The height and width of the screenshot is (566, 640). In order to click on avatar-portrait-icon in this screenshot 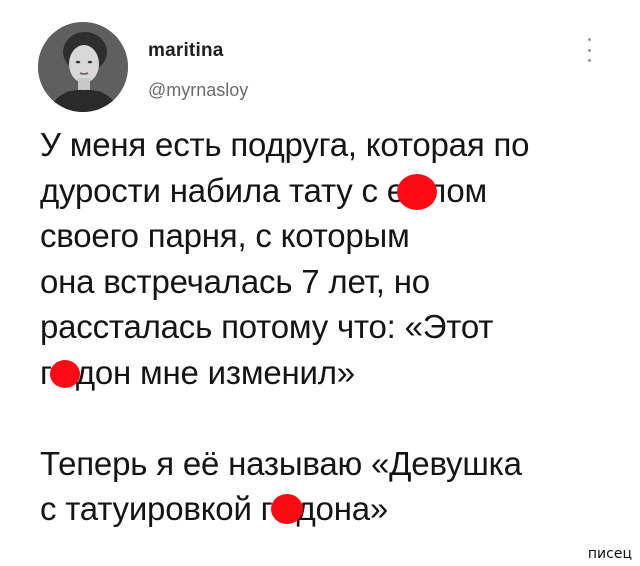, I will do `click(83, 67)`.